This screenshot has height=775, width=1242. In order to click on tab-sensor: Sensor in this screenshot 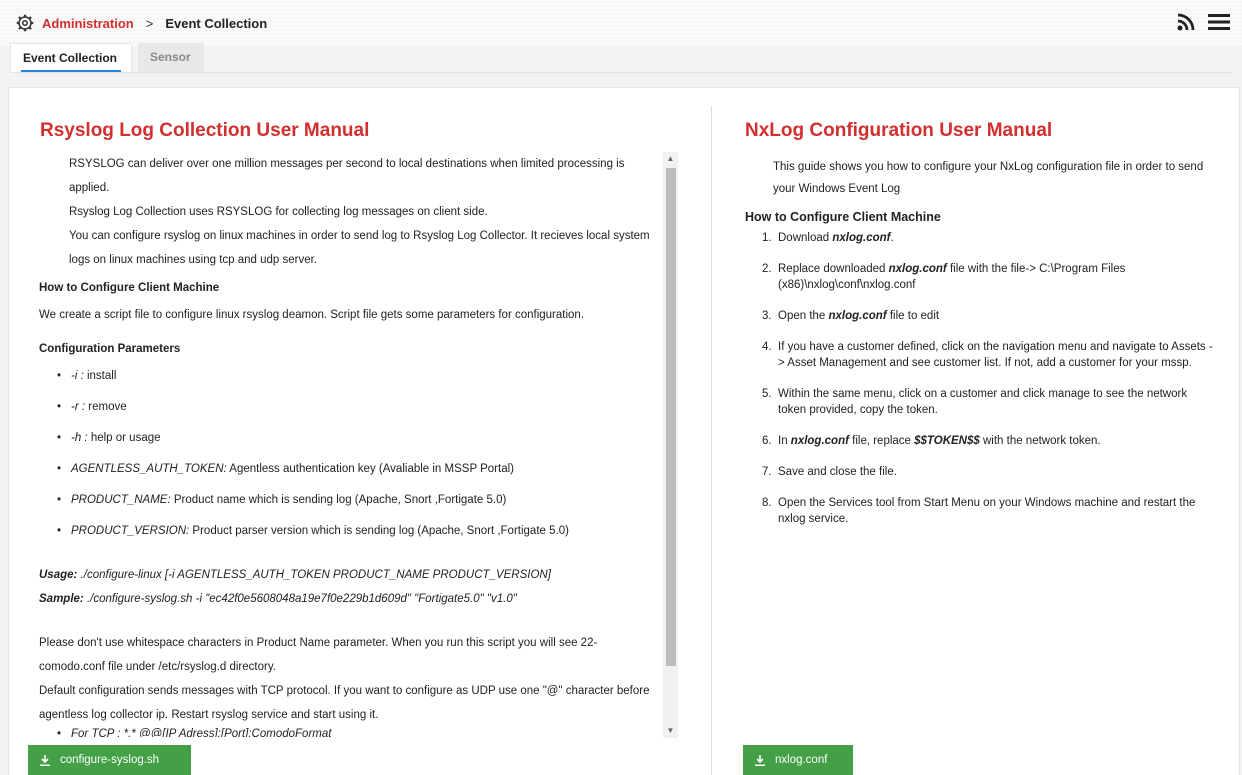, I will do `click(171, 57)`.